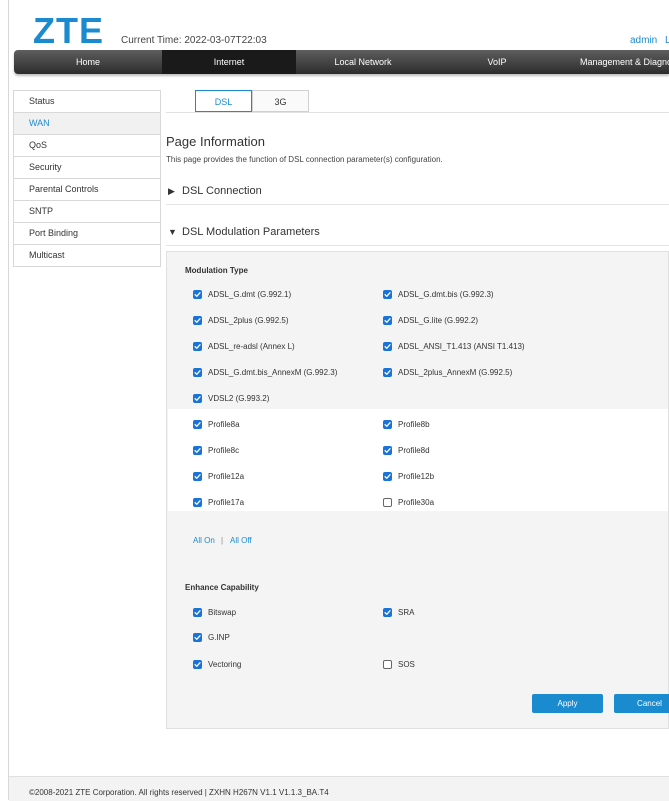 The height and width of the screenshot is (801, 669). What do you see at coordinates (567, 703) in the screenshot?
I see `apply-button: Apply` at bounding box center [567, 703].